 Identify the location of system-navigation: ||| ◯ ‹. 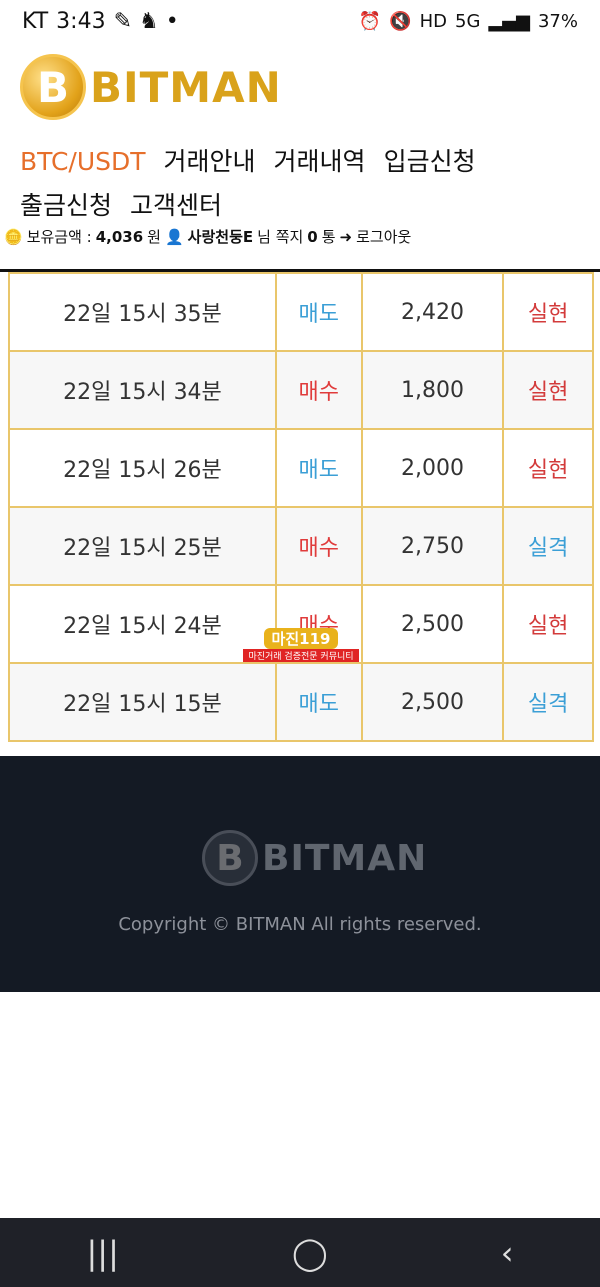
(300, 1252).